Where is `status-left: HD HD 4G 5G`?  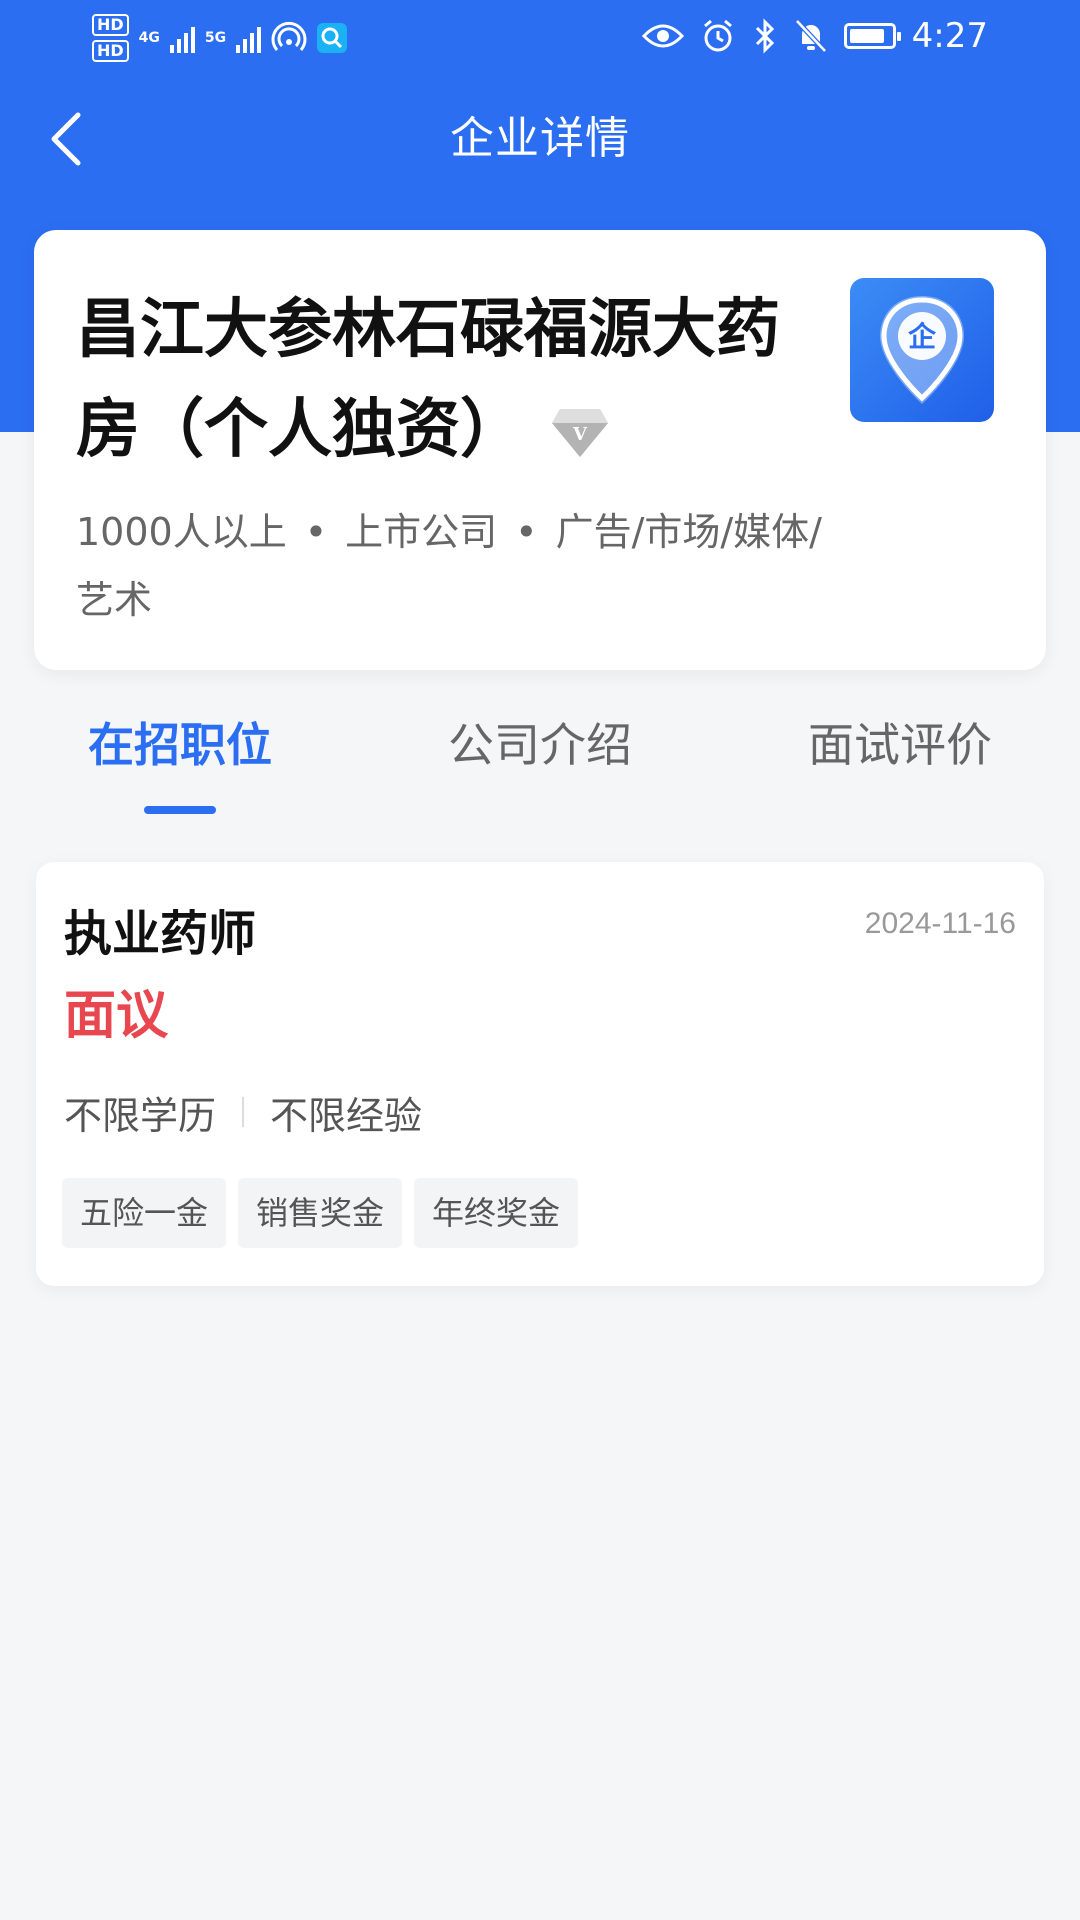
status-left: HD HD 4G 5G is located at coordinates (220, 38).